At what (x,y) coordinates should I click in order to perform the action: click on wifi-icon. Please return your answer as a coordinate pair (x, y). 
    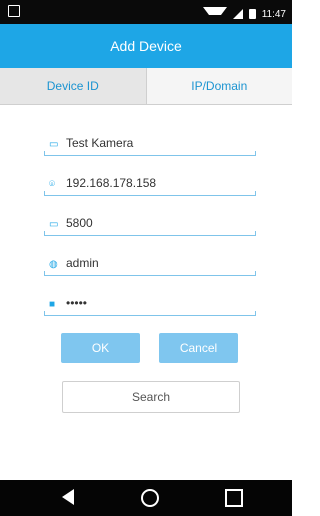
    Looking at the image, I should click on (214, 15).